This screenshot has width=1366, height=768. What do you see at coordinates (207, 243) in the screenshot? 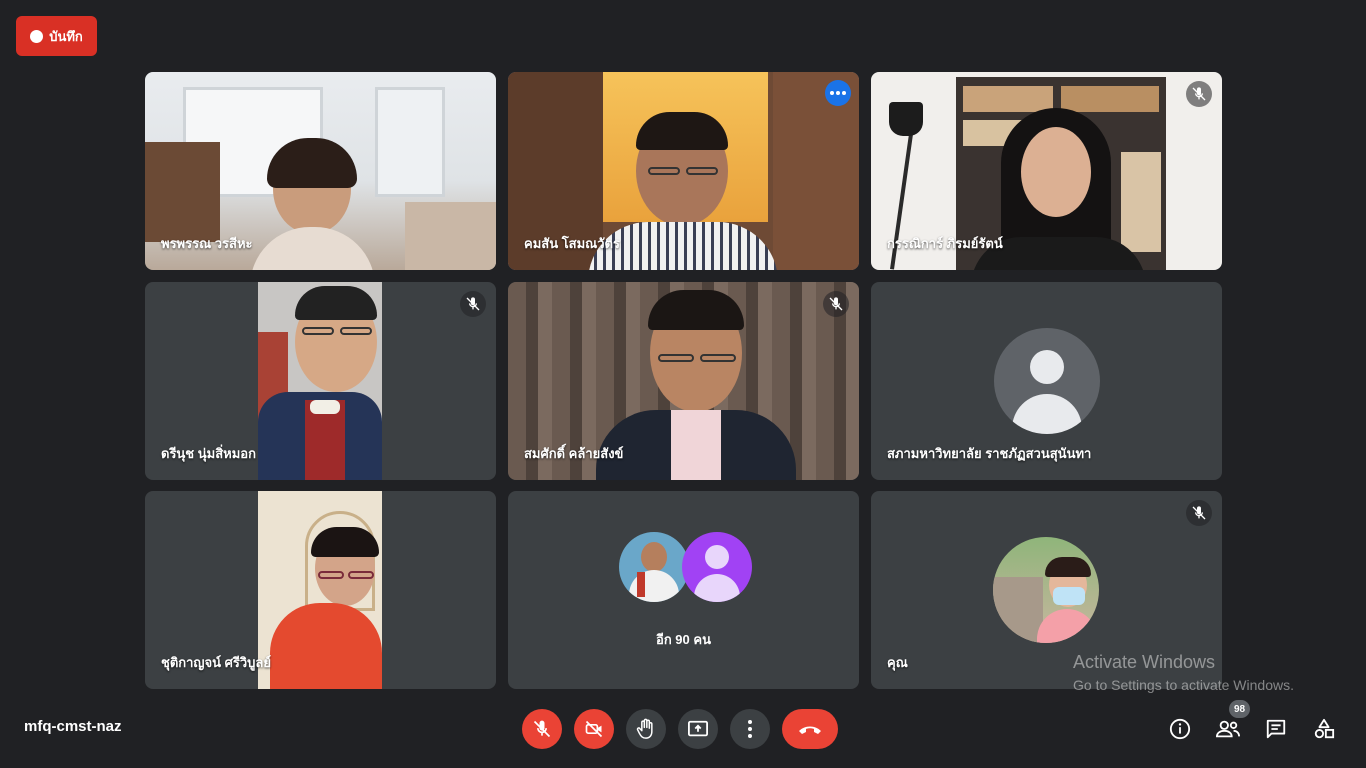
I see `participant-name: พรพรรณ วรสีหะ` at bounding box center [207, 243].